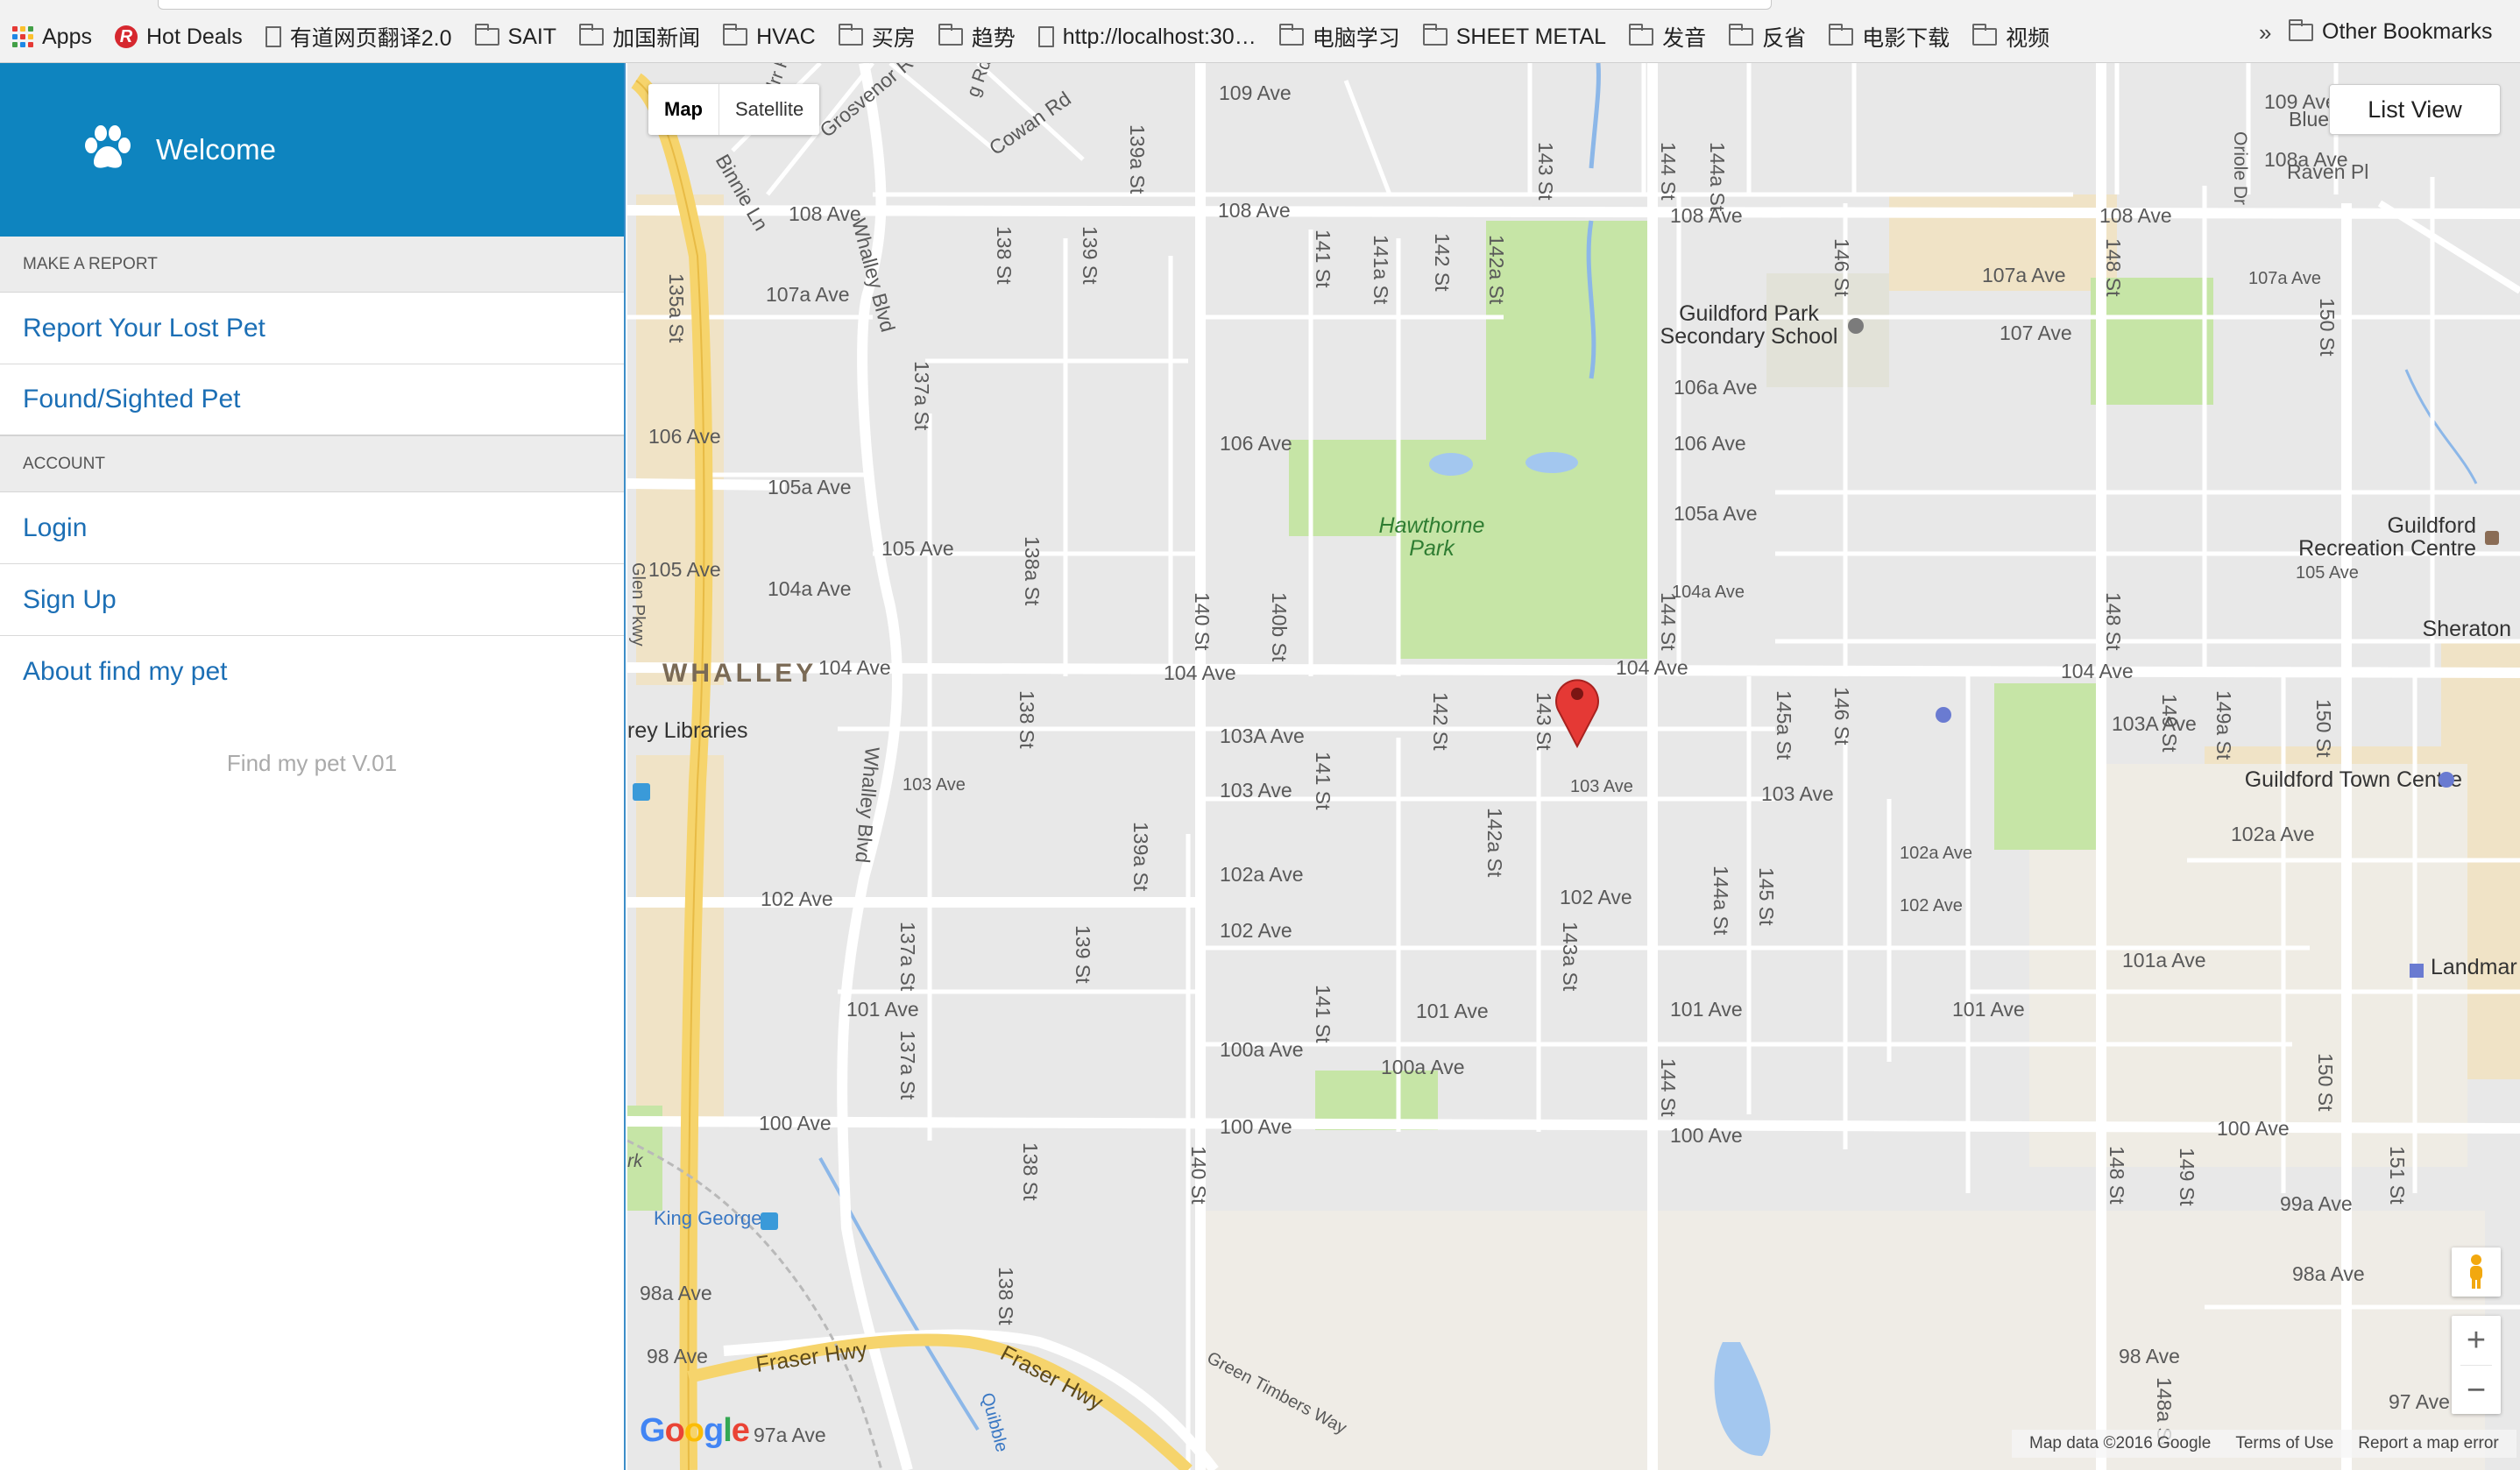 The image size is (2520, 1470). Describe the element at coordinates (1254, 211) in the screenshot. I see `svg-text: 108 Ave` at that location.